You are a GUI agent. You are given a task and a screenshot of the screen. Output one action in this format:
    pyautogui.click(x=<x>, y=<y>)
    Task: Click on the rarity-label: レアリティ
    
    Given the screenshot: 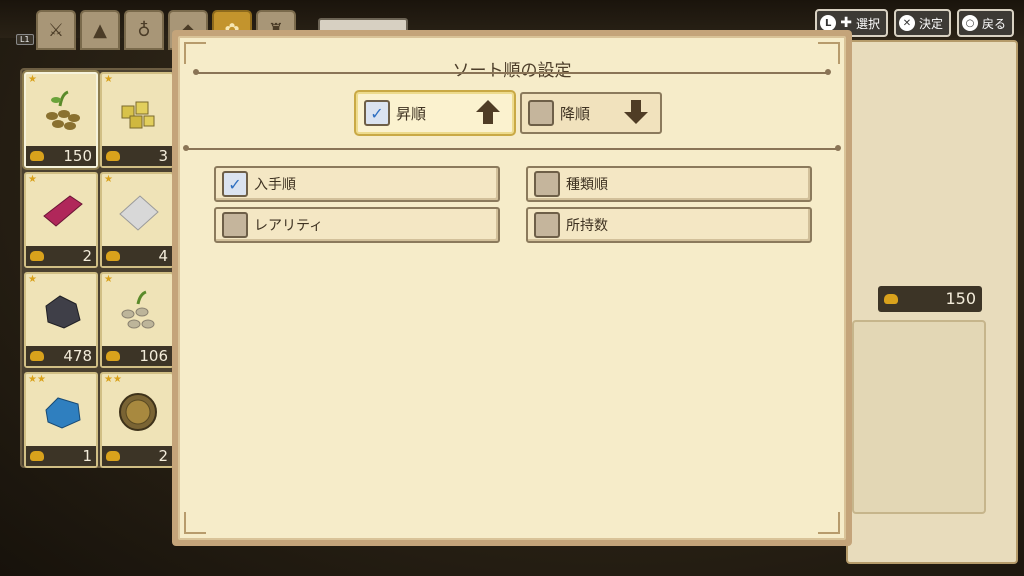 What is the action you would take?
    pyautogui.click(x=289, y=226)
    